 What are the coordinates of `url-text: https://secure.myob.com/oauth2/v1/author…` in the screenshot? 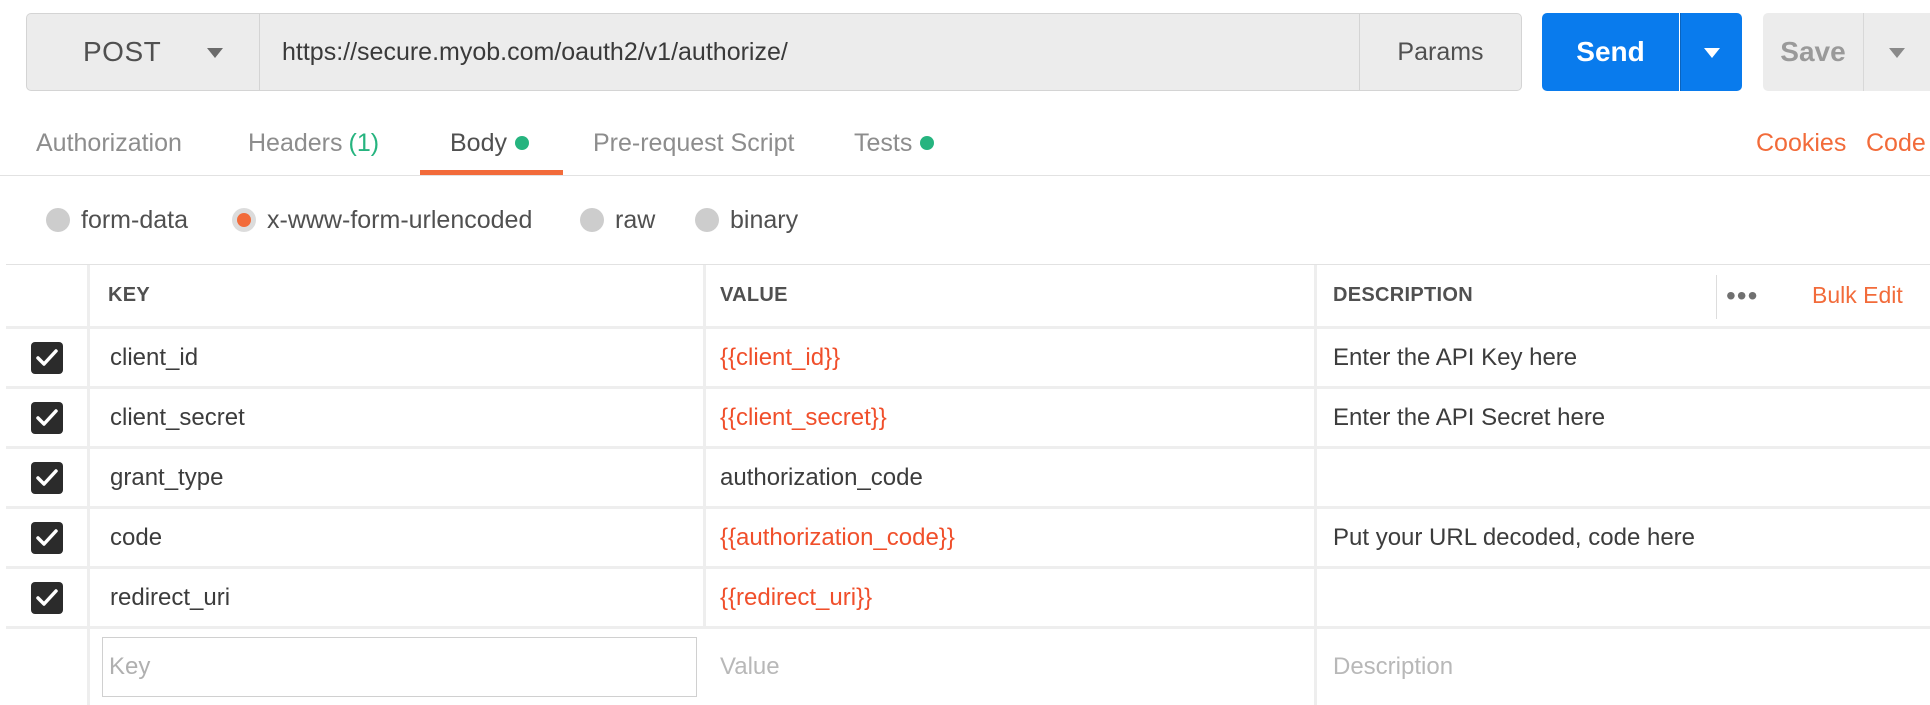 It's located at (535, 51).